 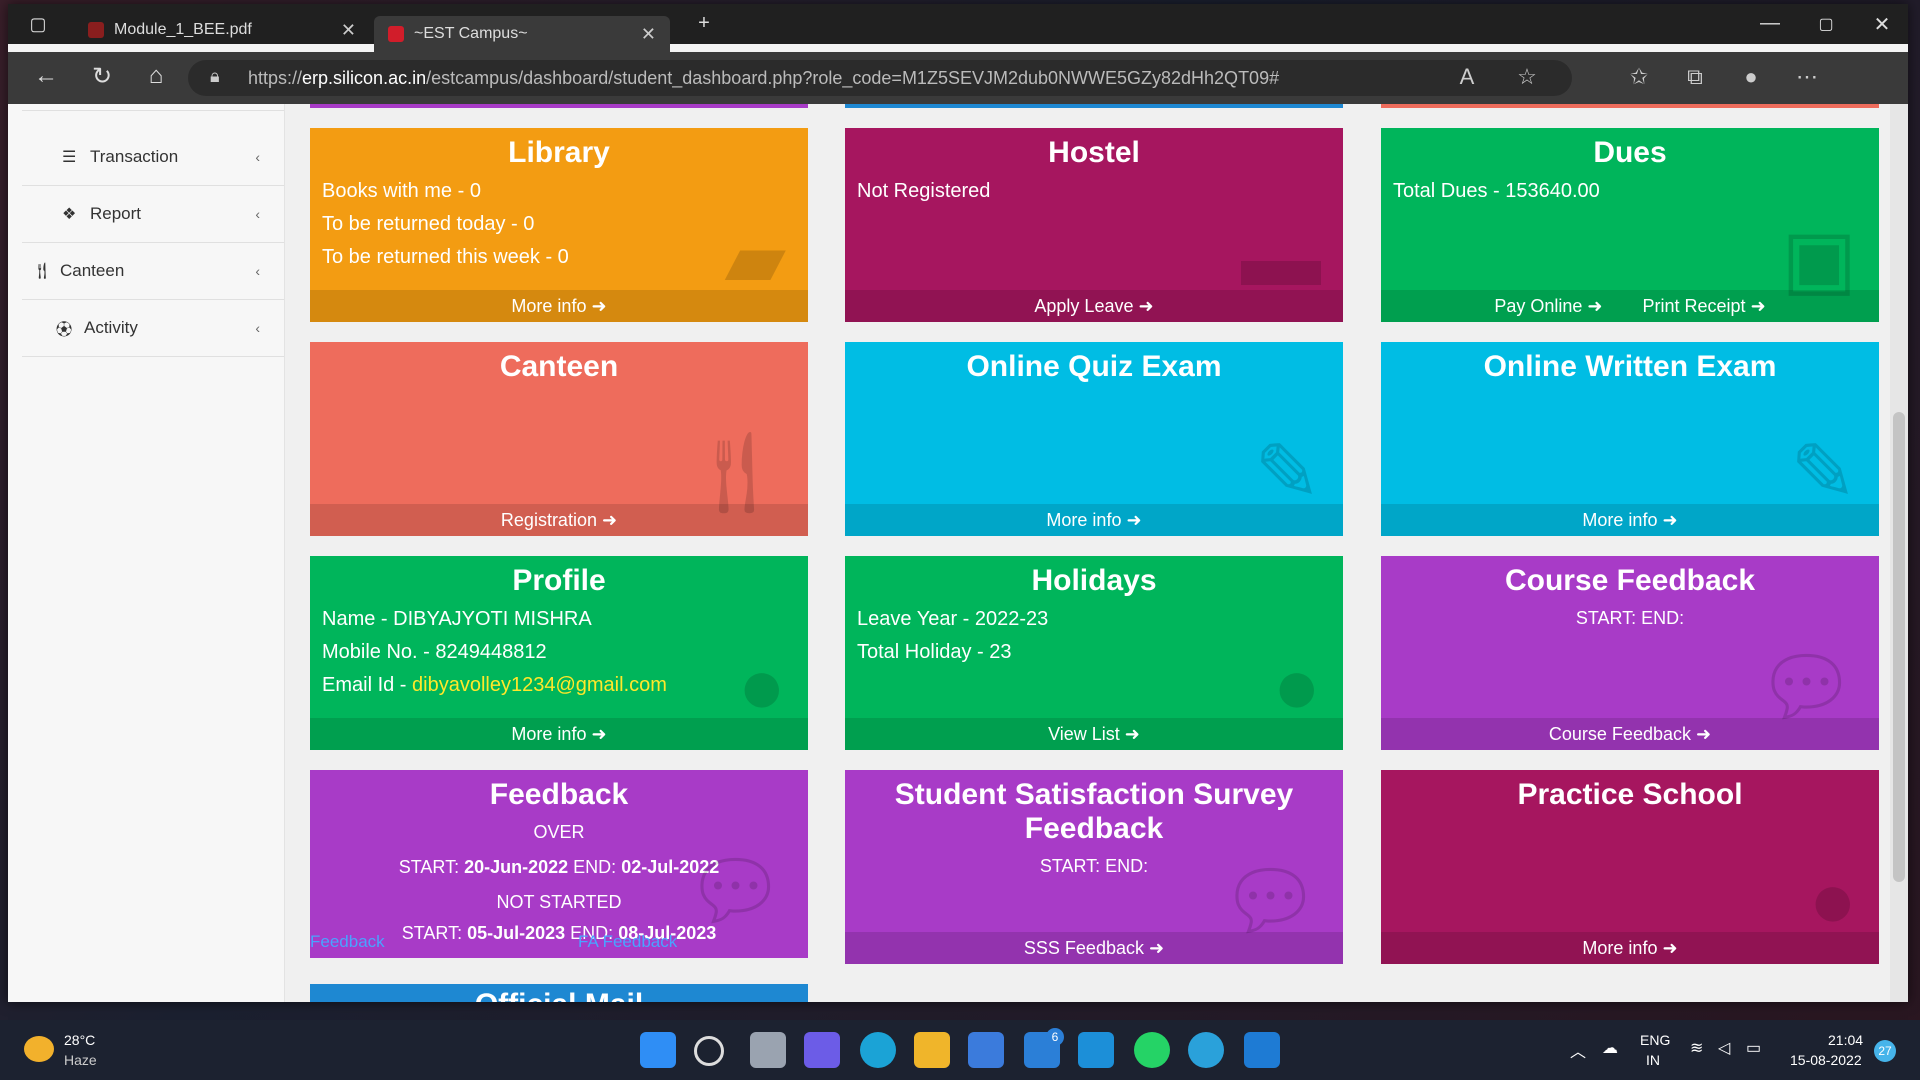 What do you see at coordinates (1206, 1050) in the screenshot?
I see `telegram-icon` at bounding box center [1206, 1050].